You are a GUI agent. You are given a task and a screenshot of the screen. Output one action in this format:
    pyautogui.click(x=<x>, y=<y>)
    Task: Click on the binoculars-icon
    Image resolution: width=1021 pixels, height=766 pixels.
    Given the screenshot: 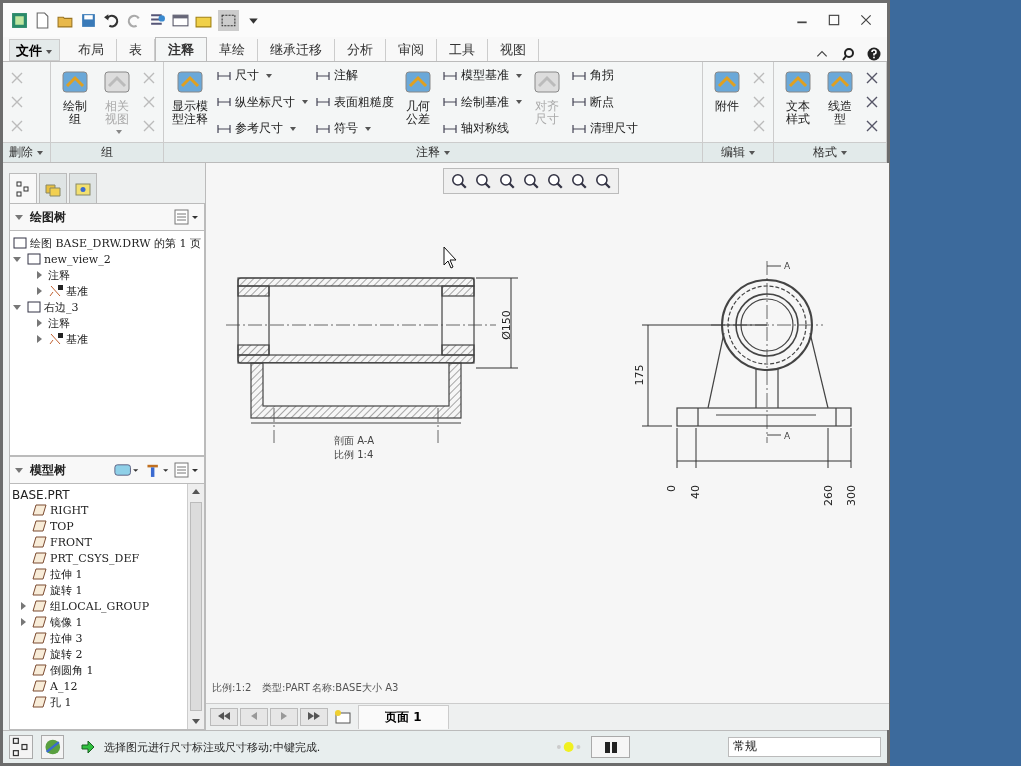 What is the action you would take?
    pyautogui.click(x=610, y=747)
    